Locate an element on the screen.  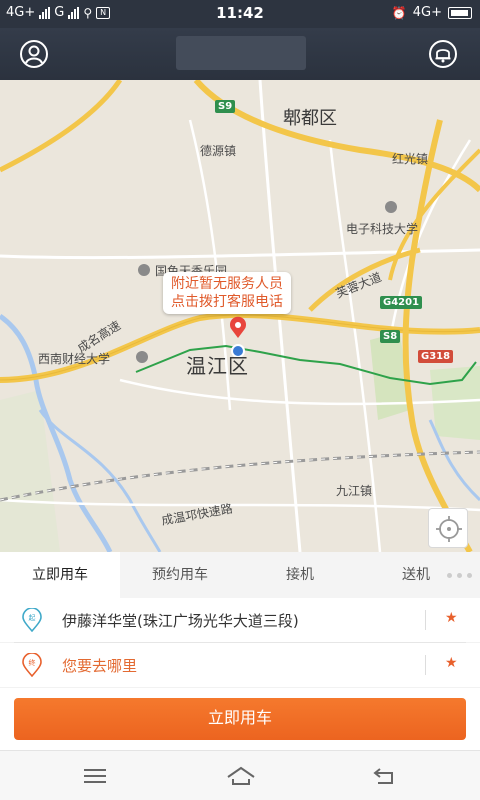
locate-crosshair-icon is located at coordinates (448, 528).